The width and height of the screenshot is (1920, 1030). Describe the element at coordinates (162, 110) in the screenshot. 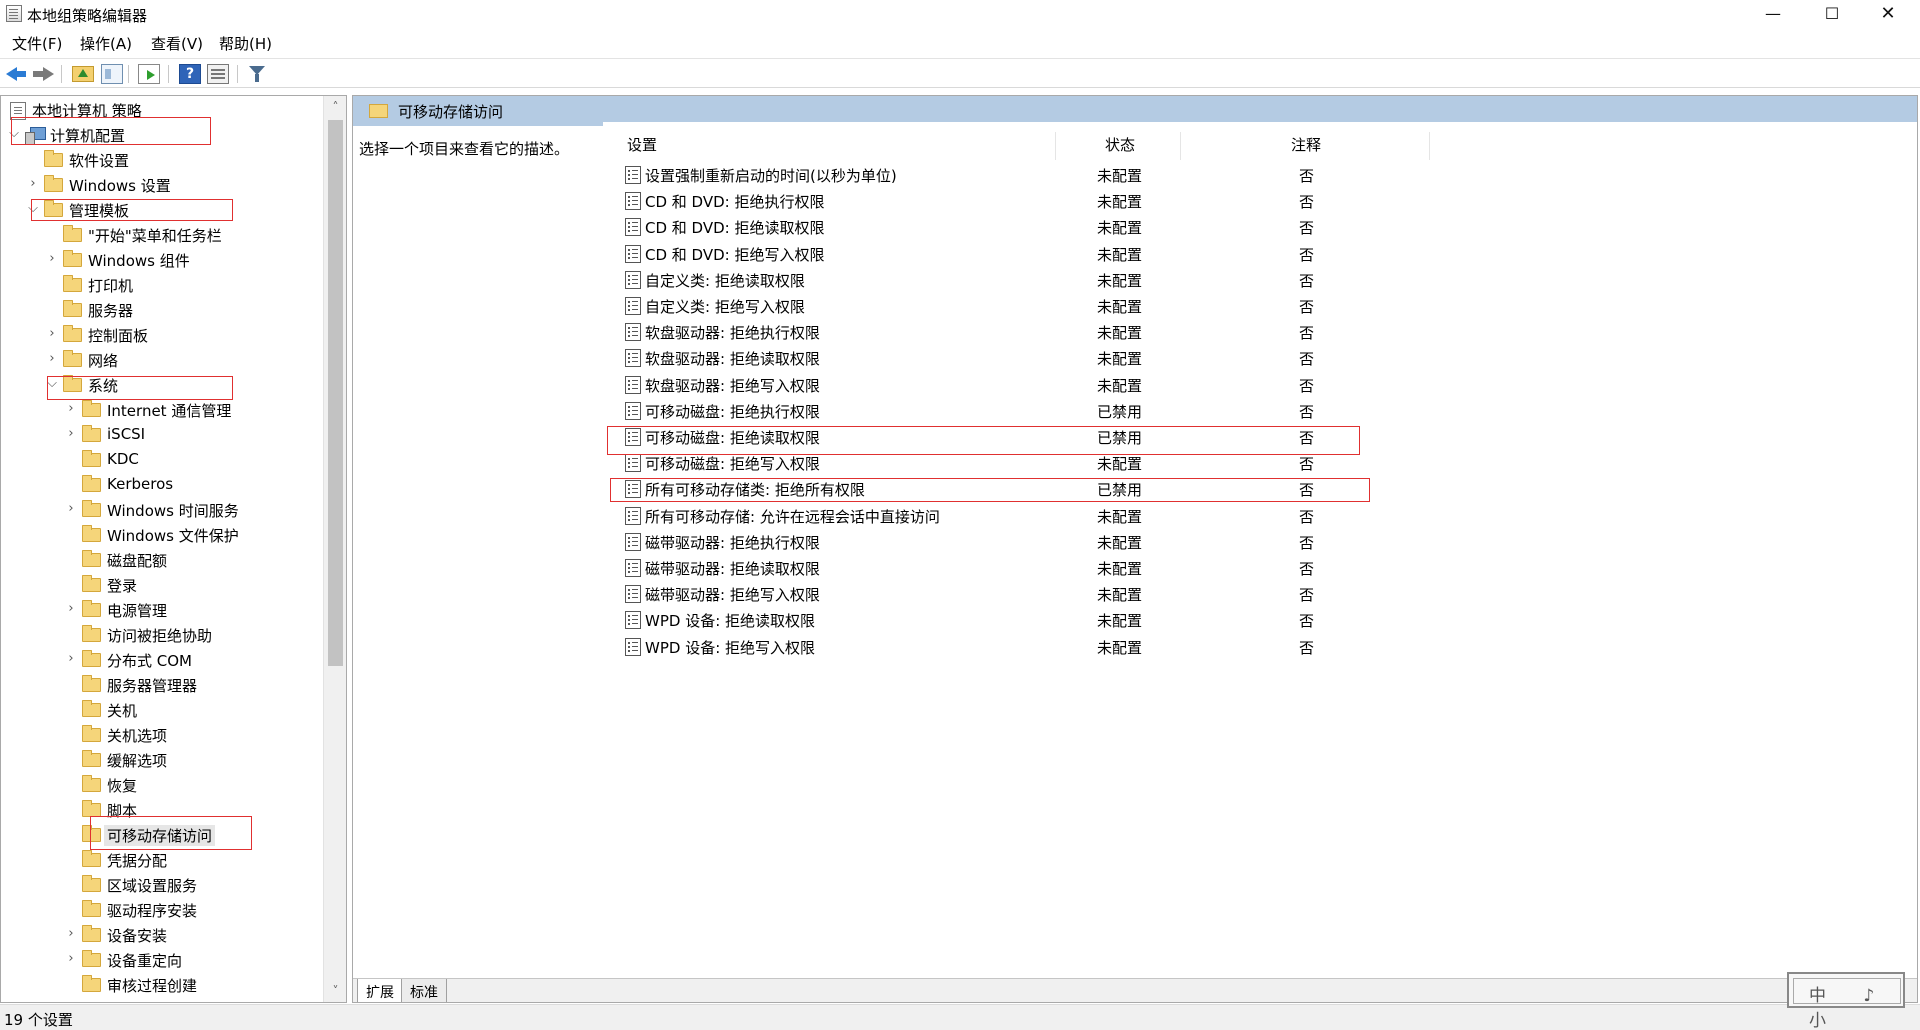

I see `tree-root: 本地计算机 策略` at that location.